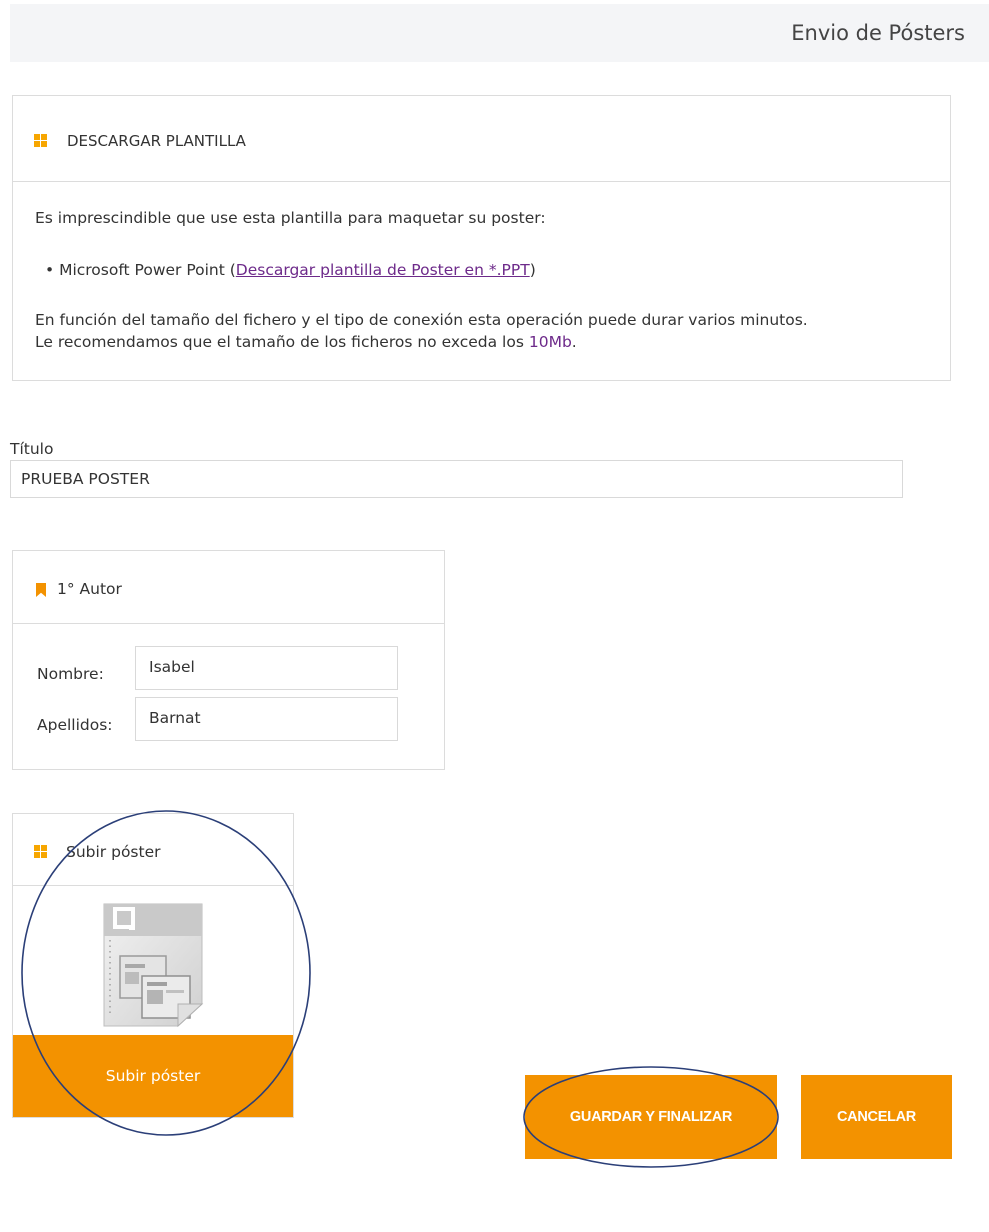  I want to click on note-suffix: ., so click(574, 342).